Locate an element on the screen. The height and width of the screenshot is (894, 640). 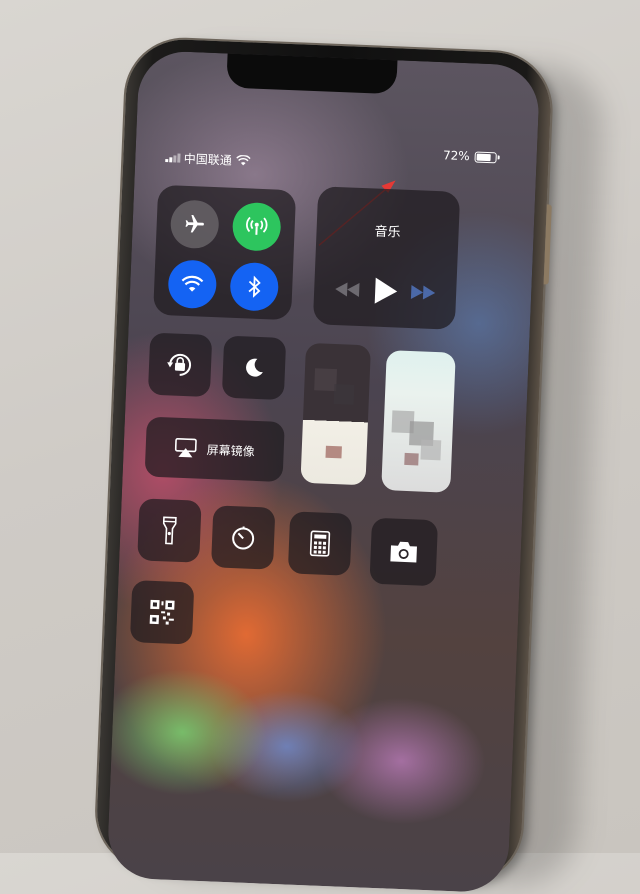
qr-code-icon is located at coordinates (162, 612).